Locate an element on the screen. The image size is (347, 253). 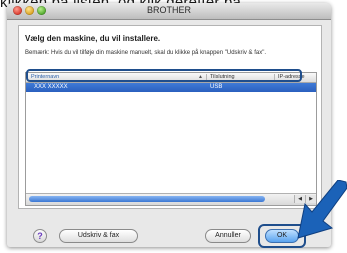
window-title: BROTHER is located at coordinates (168, 10).